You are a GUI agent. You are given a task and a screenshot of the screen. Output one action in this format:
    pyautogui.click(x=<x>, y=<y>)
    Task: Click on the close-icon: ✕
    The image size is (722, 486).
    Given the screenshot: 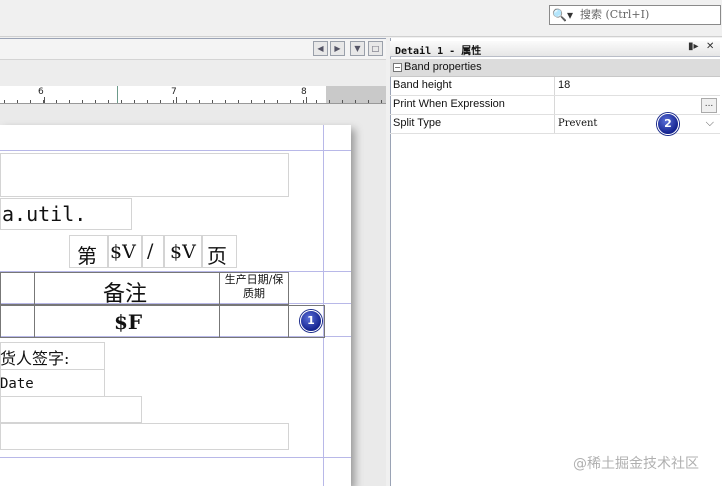 What is the action you would take?
    pyautogui.click(x=710, y=46)
    